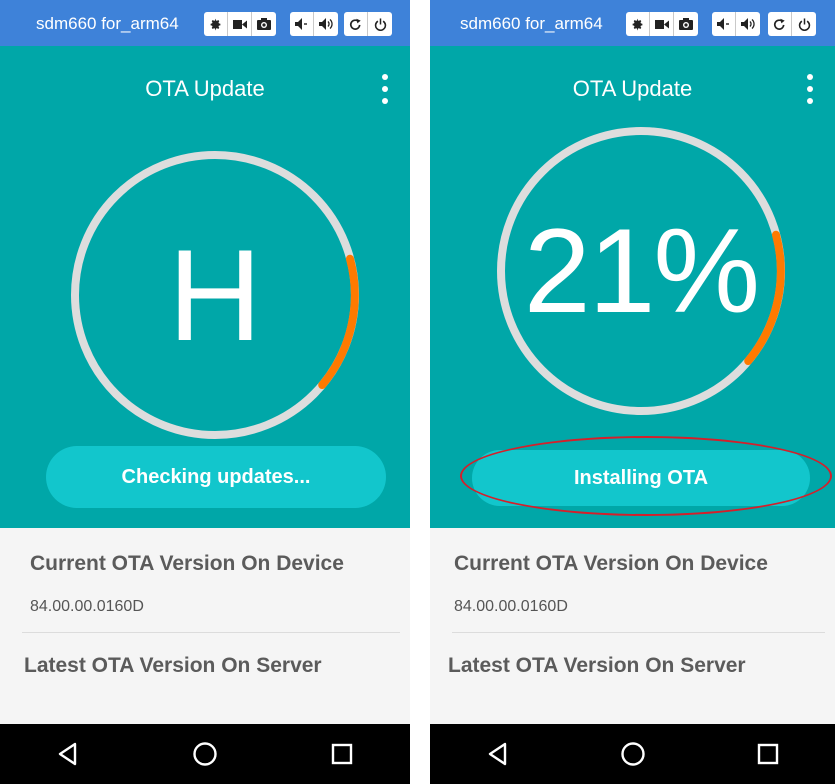 Image resolution: width=835 pixels, height=784 pixels. I want to click on progress-ring: H, so click(215, 295).